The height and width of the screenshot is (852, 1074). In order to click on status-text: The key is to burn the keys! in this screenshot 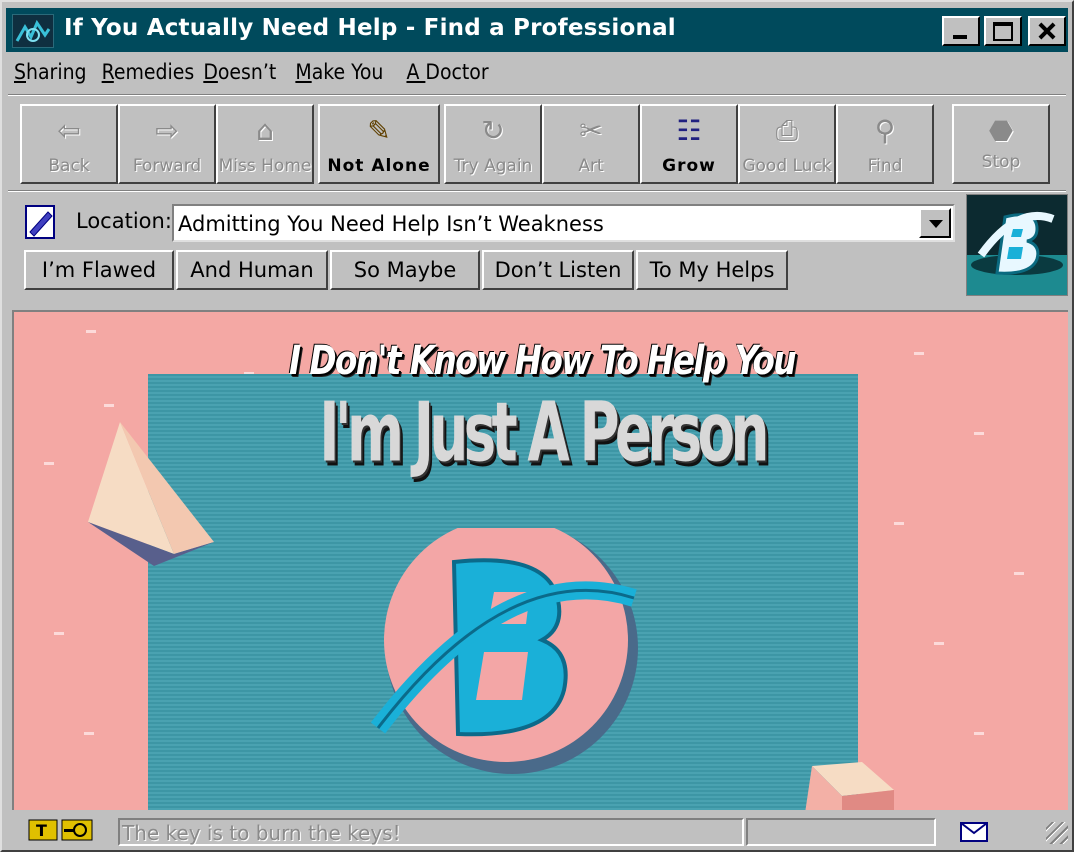, I will do `click(261, 833)`.